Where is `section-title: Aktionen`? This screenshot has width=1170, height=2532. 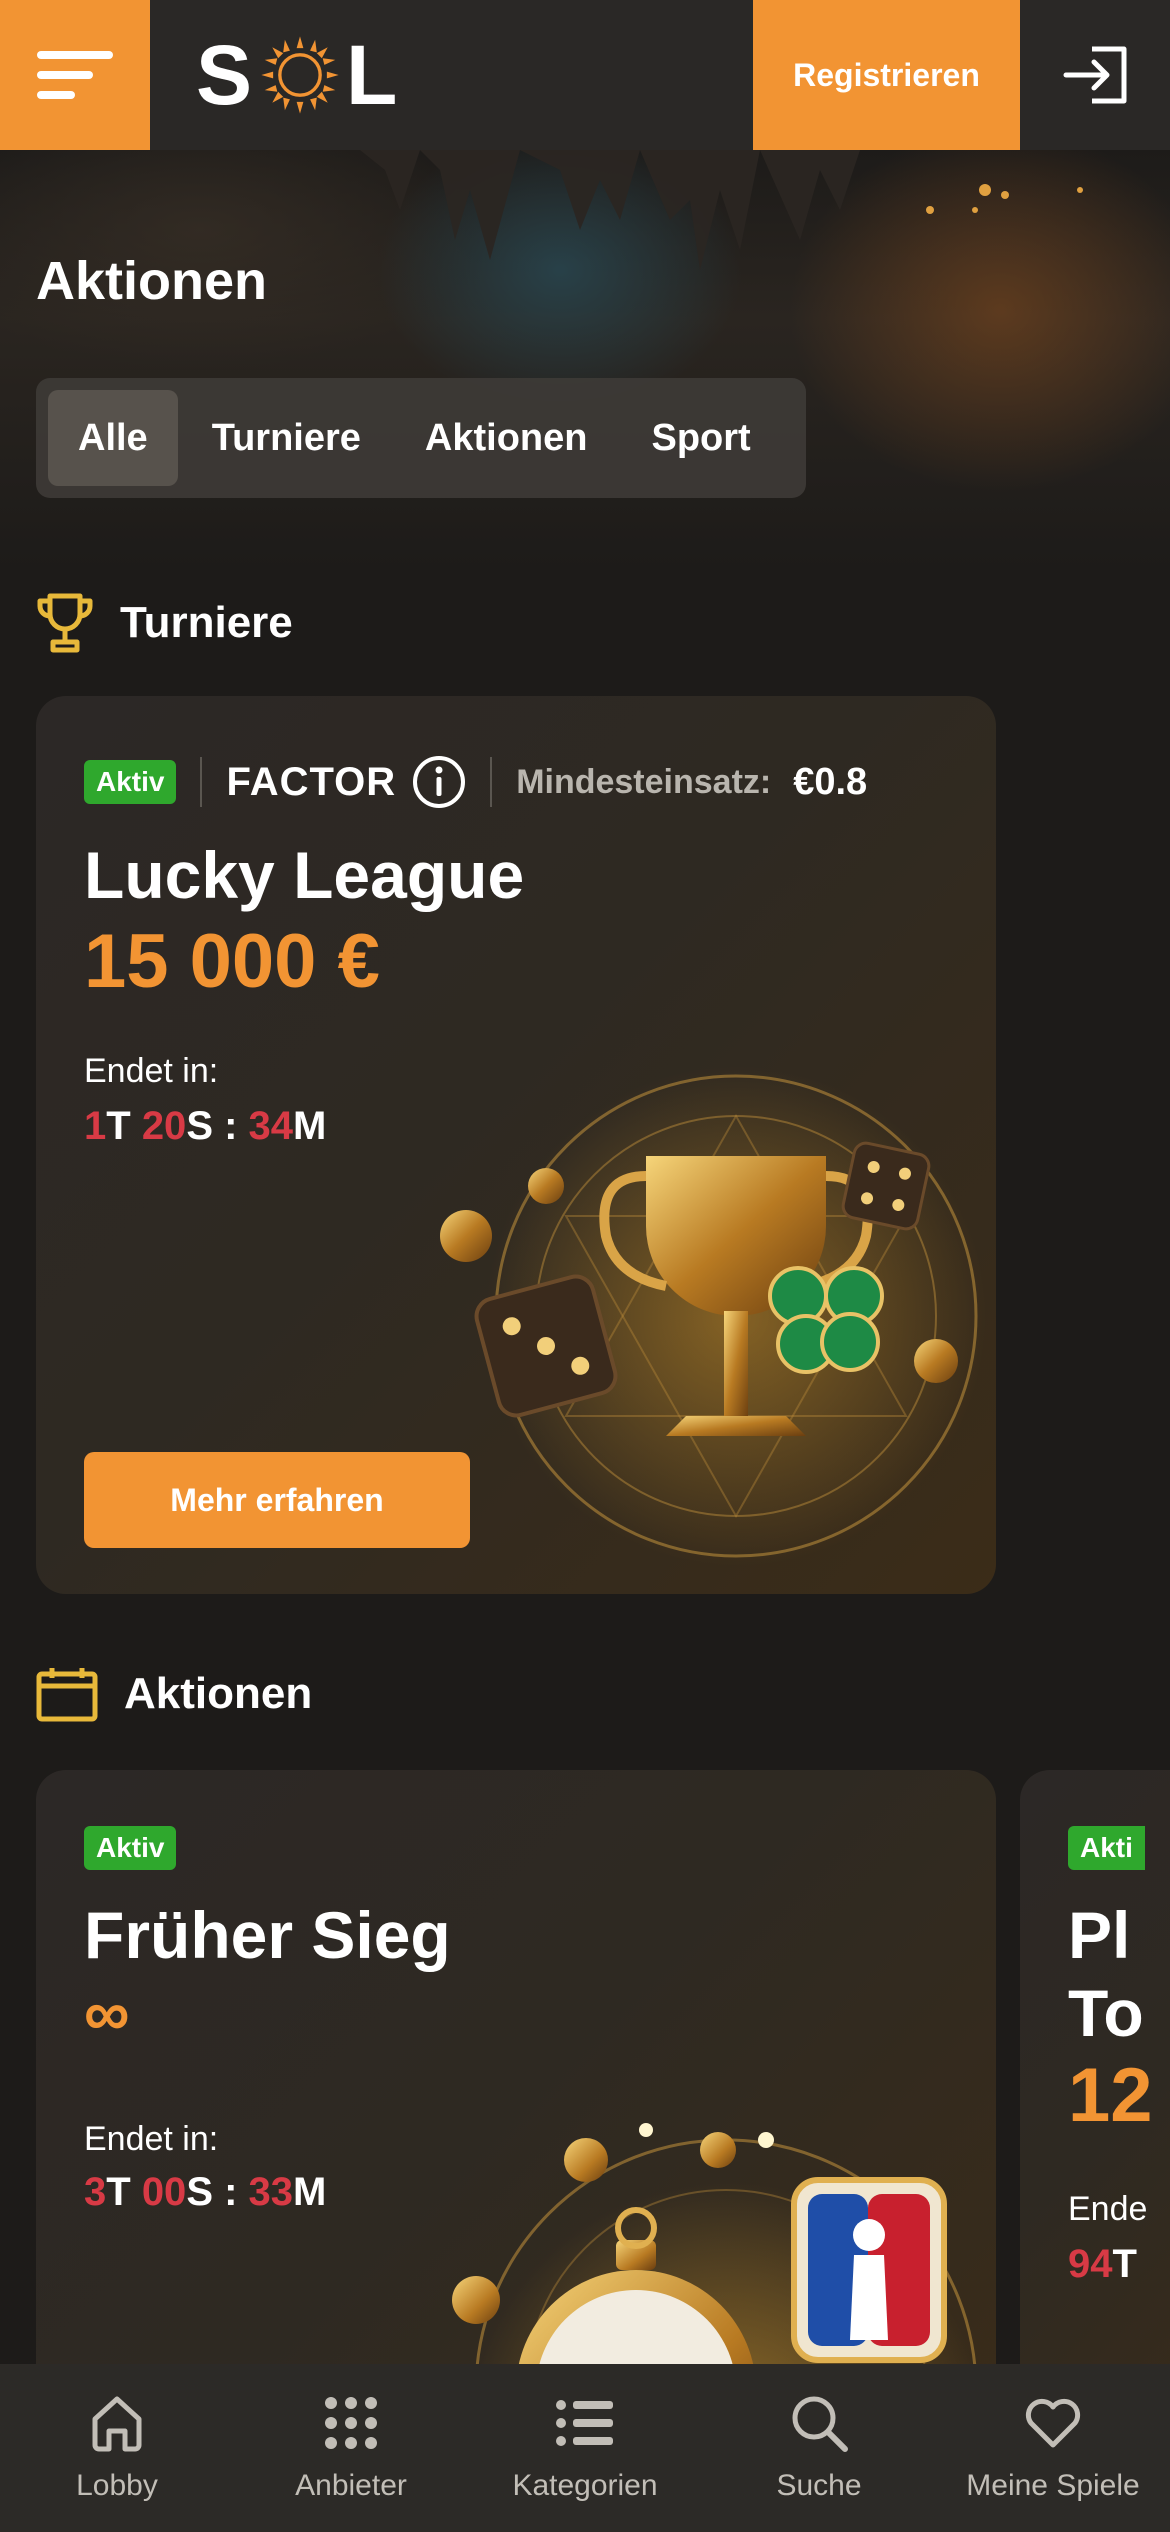 section-title: Aktionen is located at coordinates (218, 1693).